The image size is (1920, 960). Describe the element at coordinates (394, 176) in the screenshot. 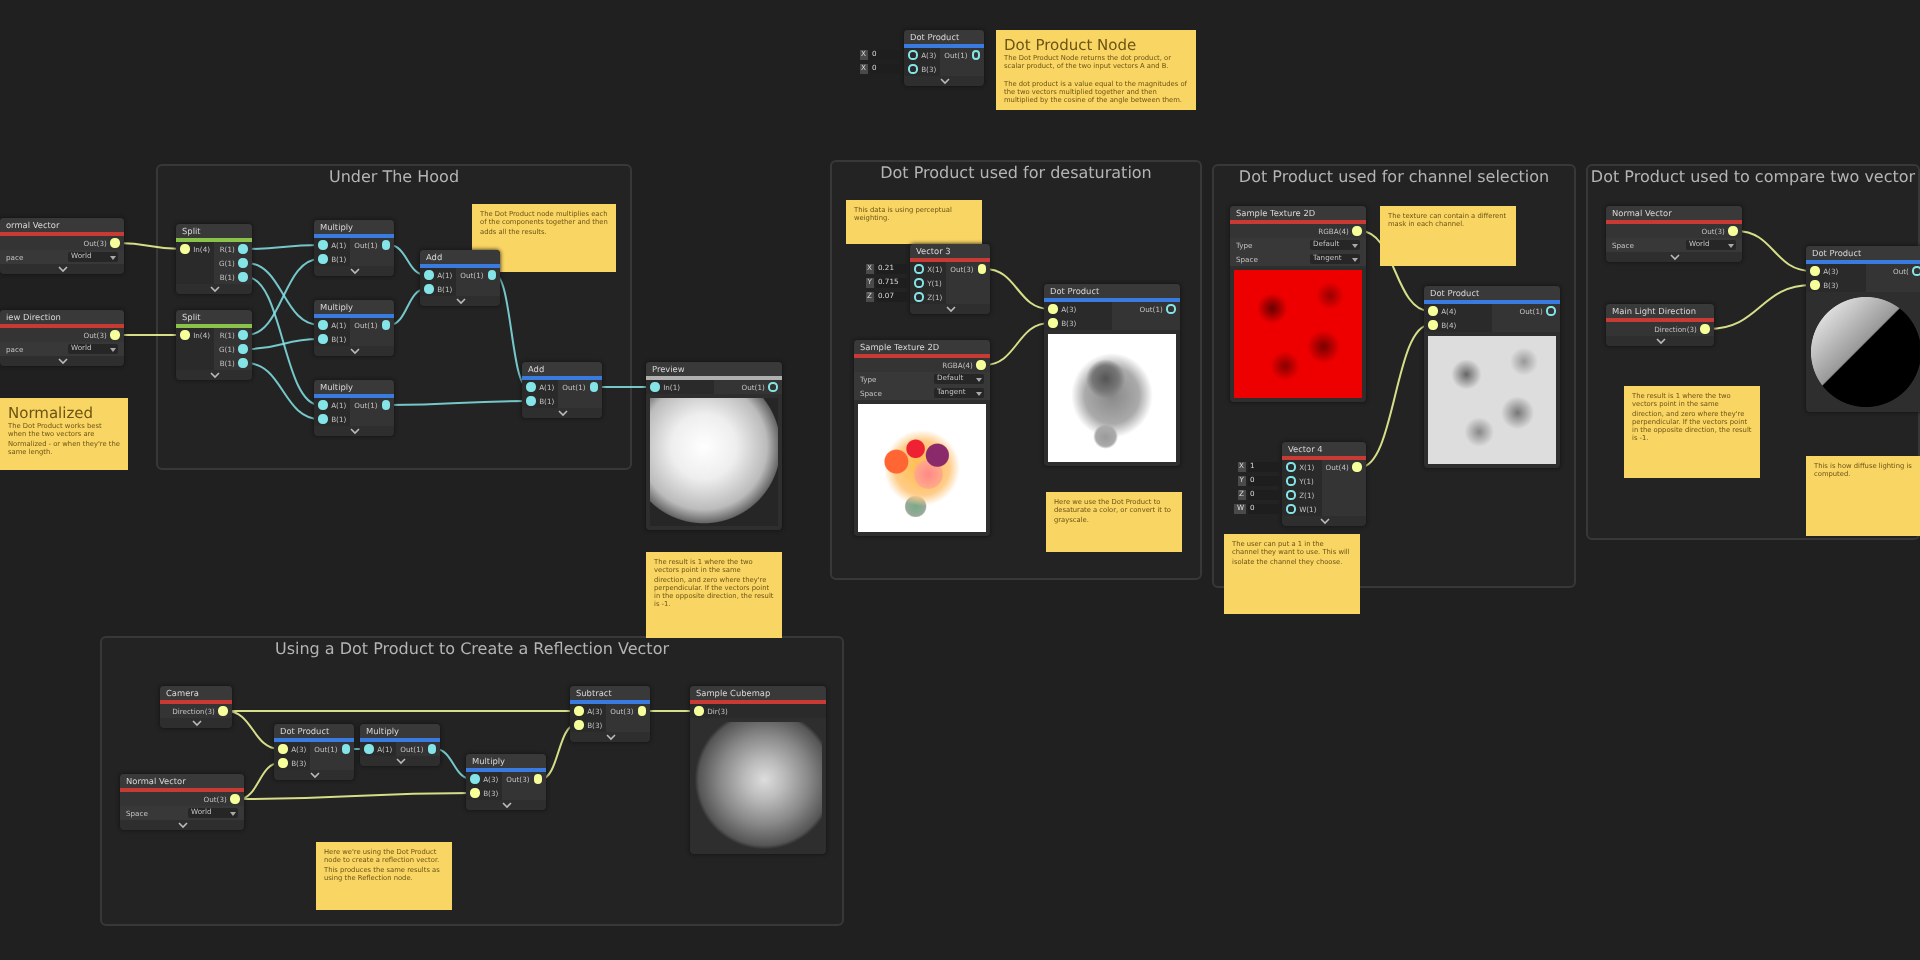

I see `group-title: Under The Hood` at that location.